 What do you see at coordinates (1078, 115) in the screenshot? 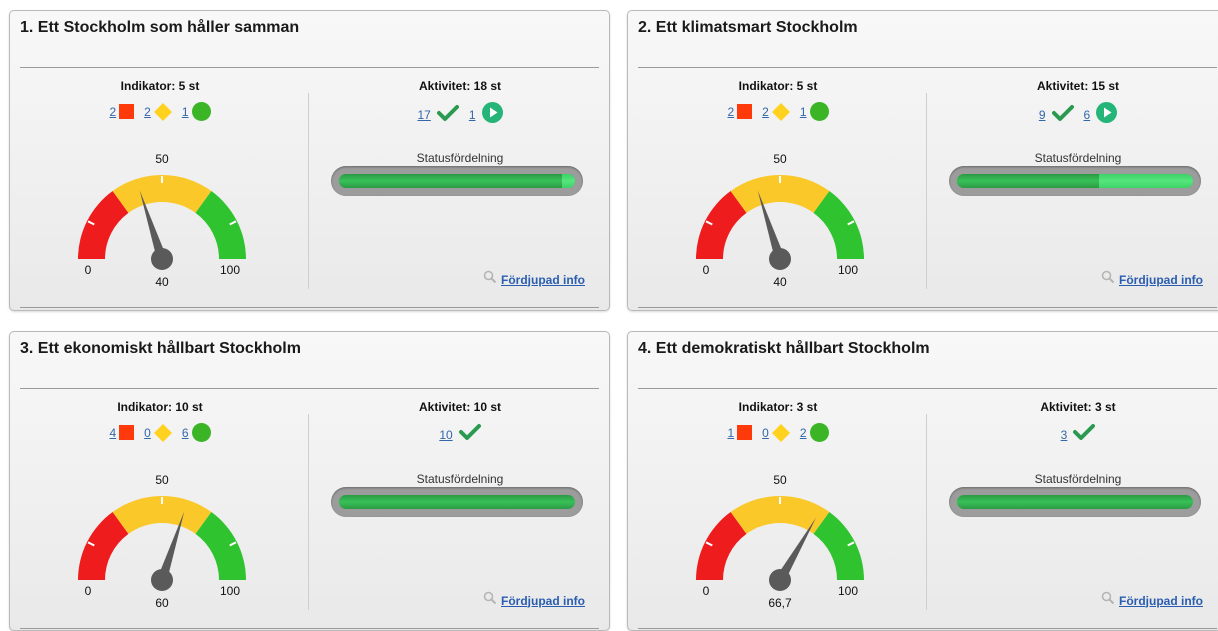
I see `activity-status-row: 96` at bounding box center [1078, 115].